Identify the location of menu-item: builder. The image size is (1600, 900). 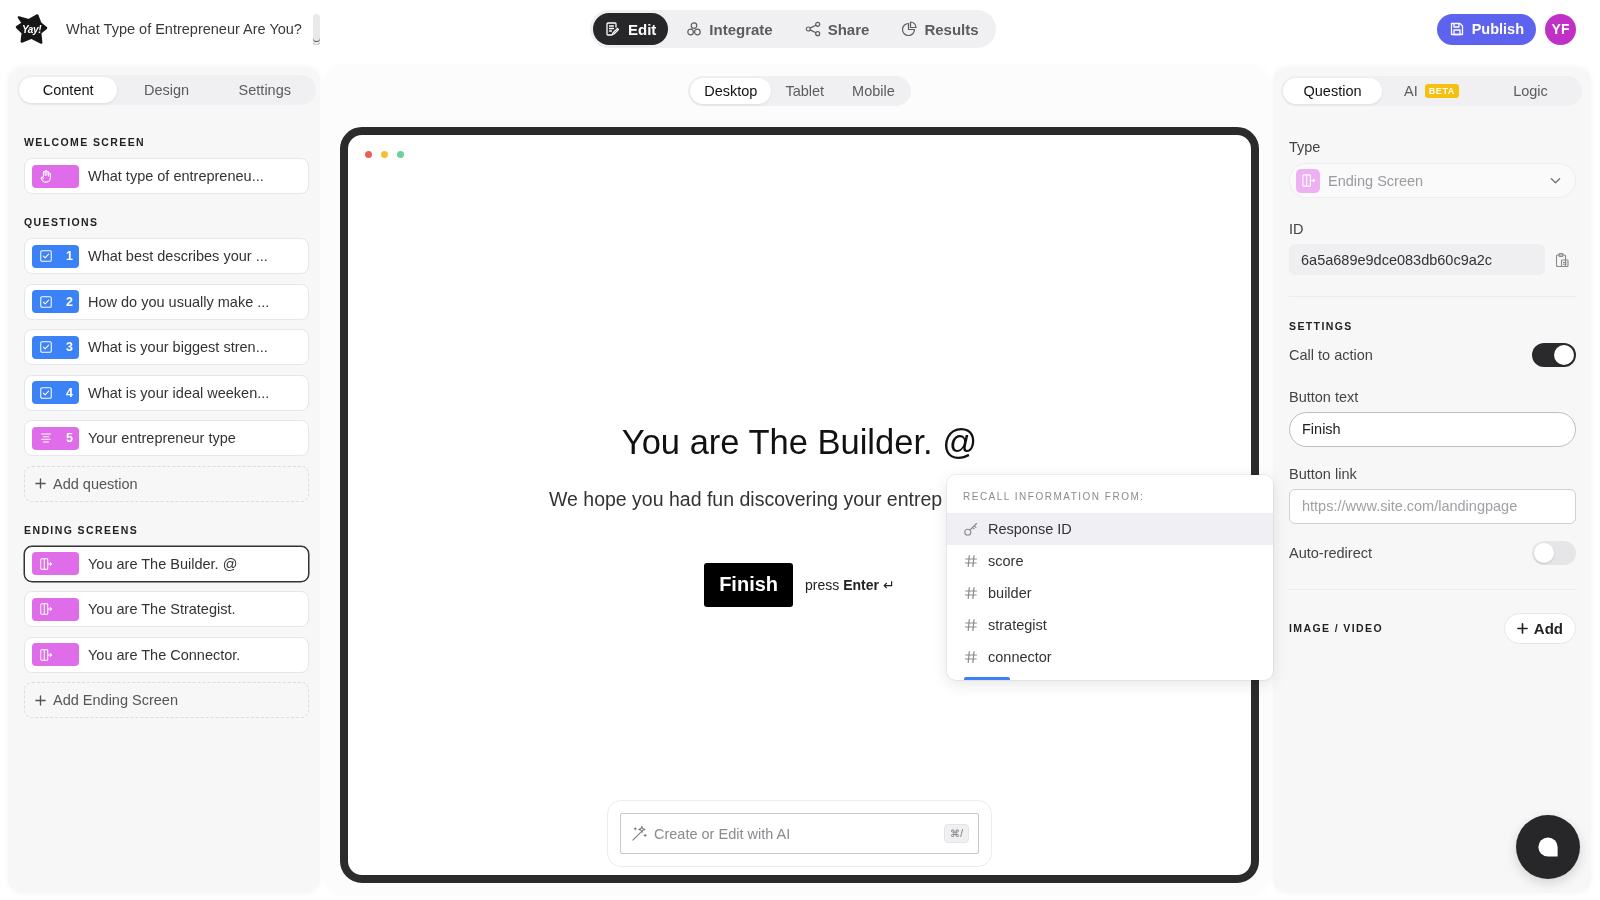
(1110, 592).